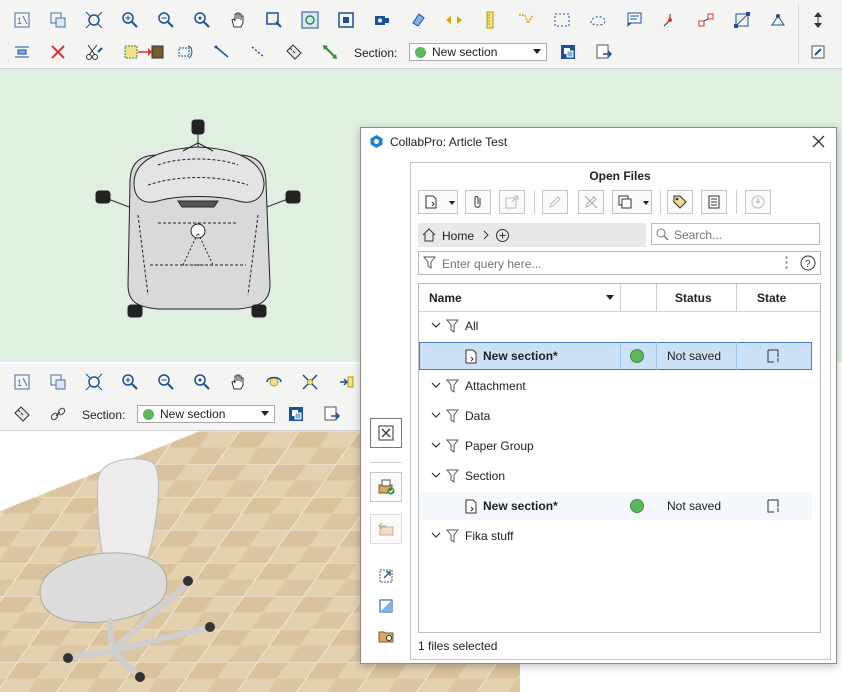  What do you see at coordinates (808, 263) in the screenshot?
I see `help-icon: ?` at bounding box center [808, 263].